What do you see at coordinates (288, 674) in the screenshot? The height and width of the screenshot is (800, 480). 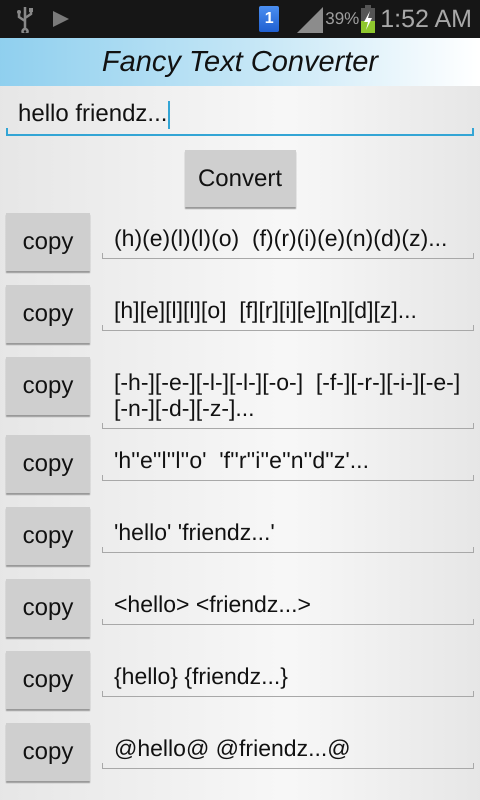 I see `result-field: {hello} {friendz...}` at bounding box center [288, 674].